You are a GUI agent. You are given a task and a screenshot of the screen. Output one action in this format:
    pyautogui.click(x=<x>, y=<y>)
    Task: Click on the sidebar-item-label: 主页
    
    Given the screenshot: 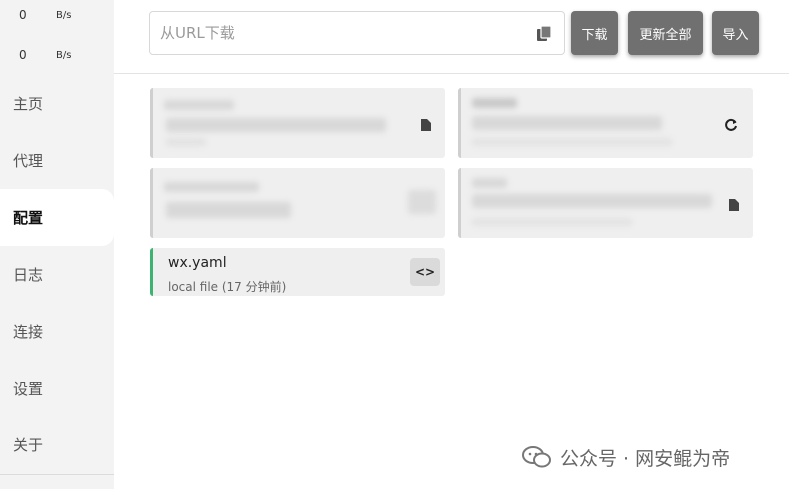 What is the action you would take?
    pyautogui.click(x=28, y=104)
    